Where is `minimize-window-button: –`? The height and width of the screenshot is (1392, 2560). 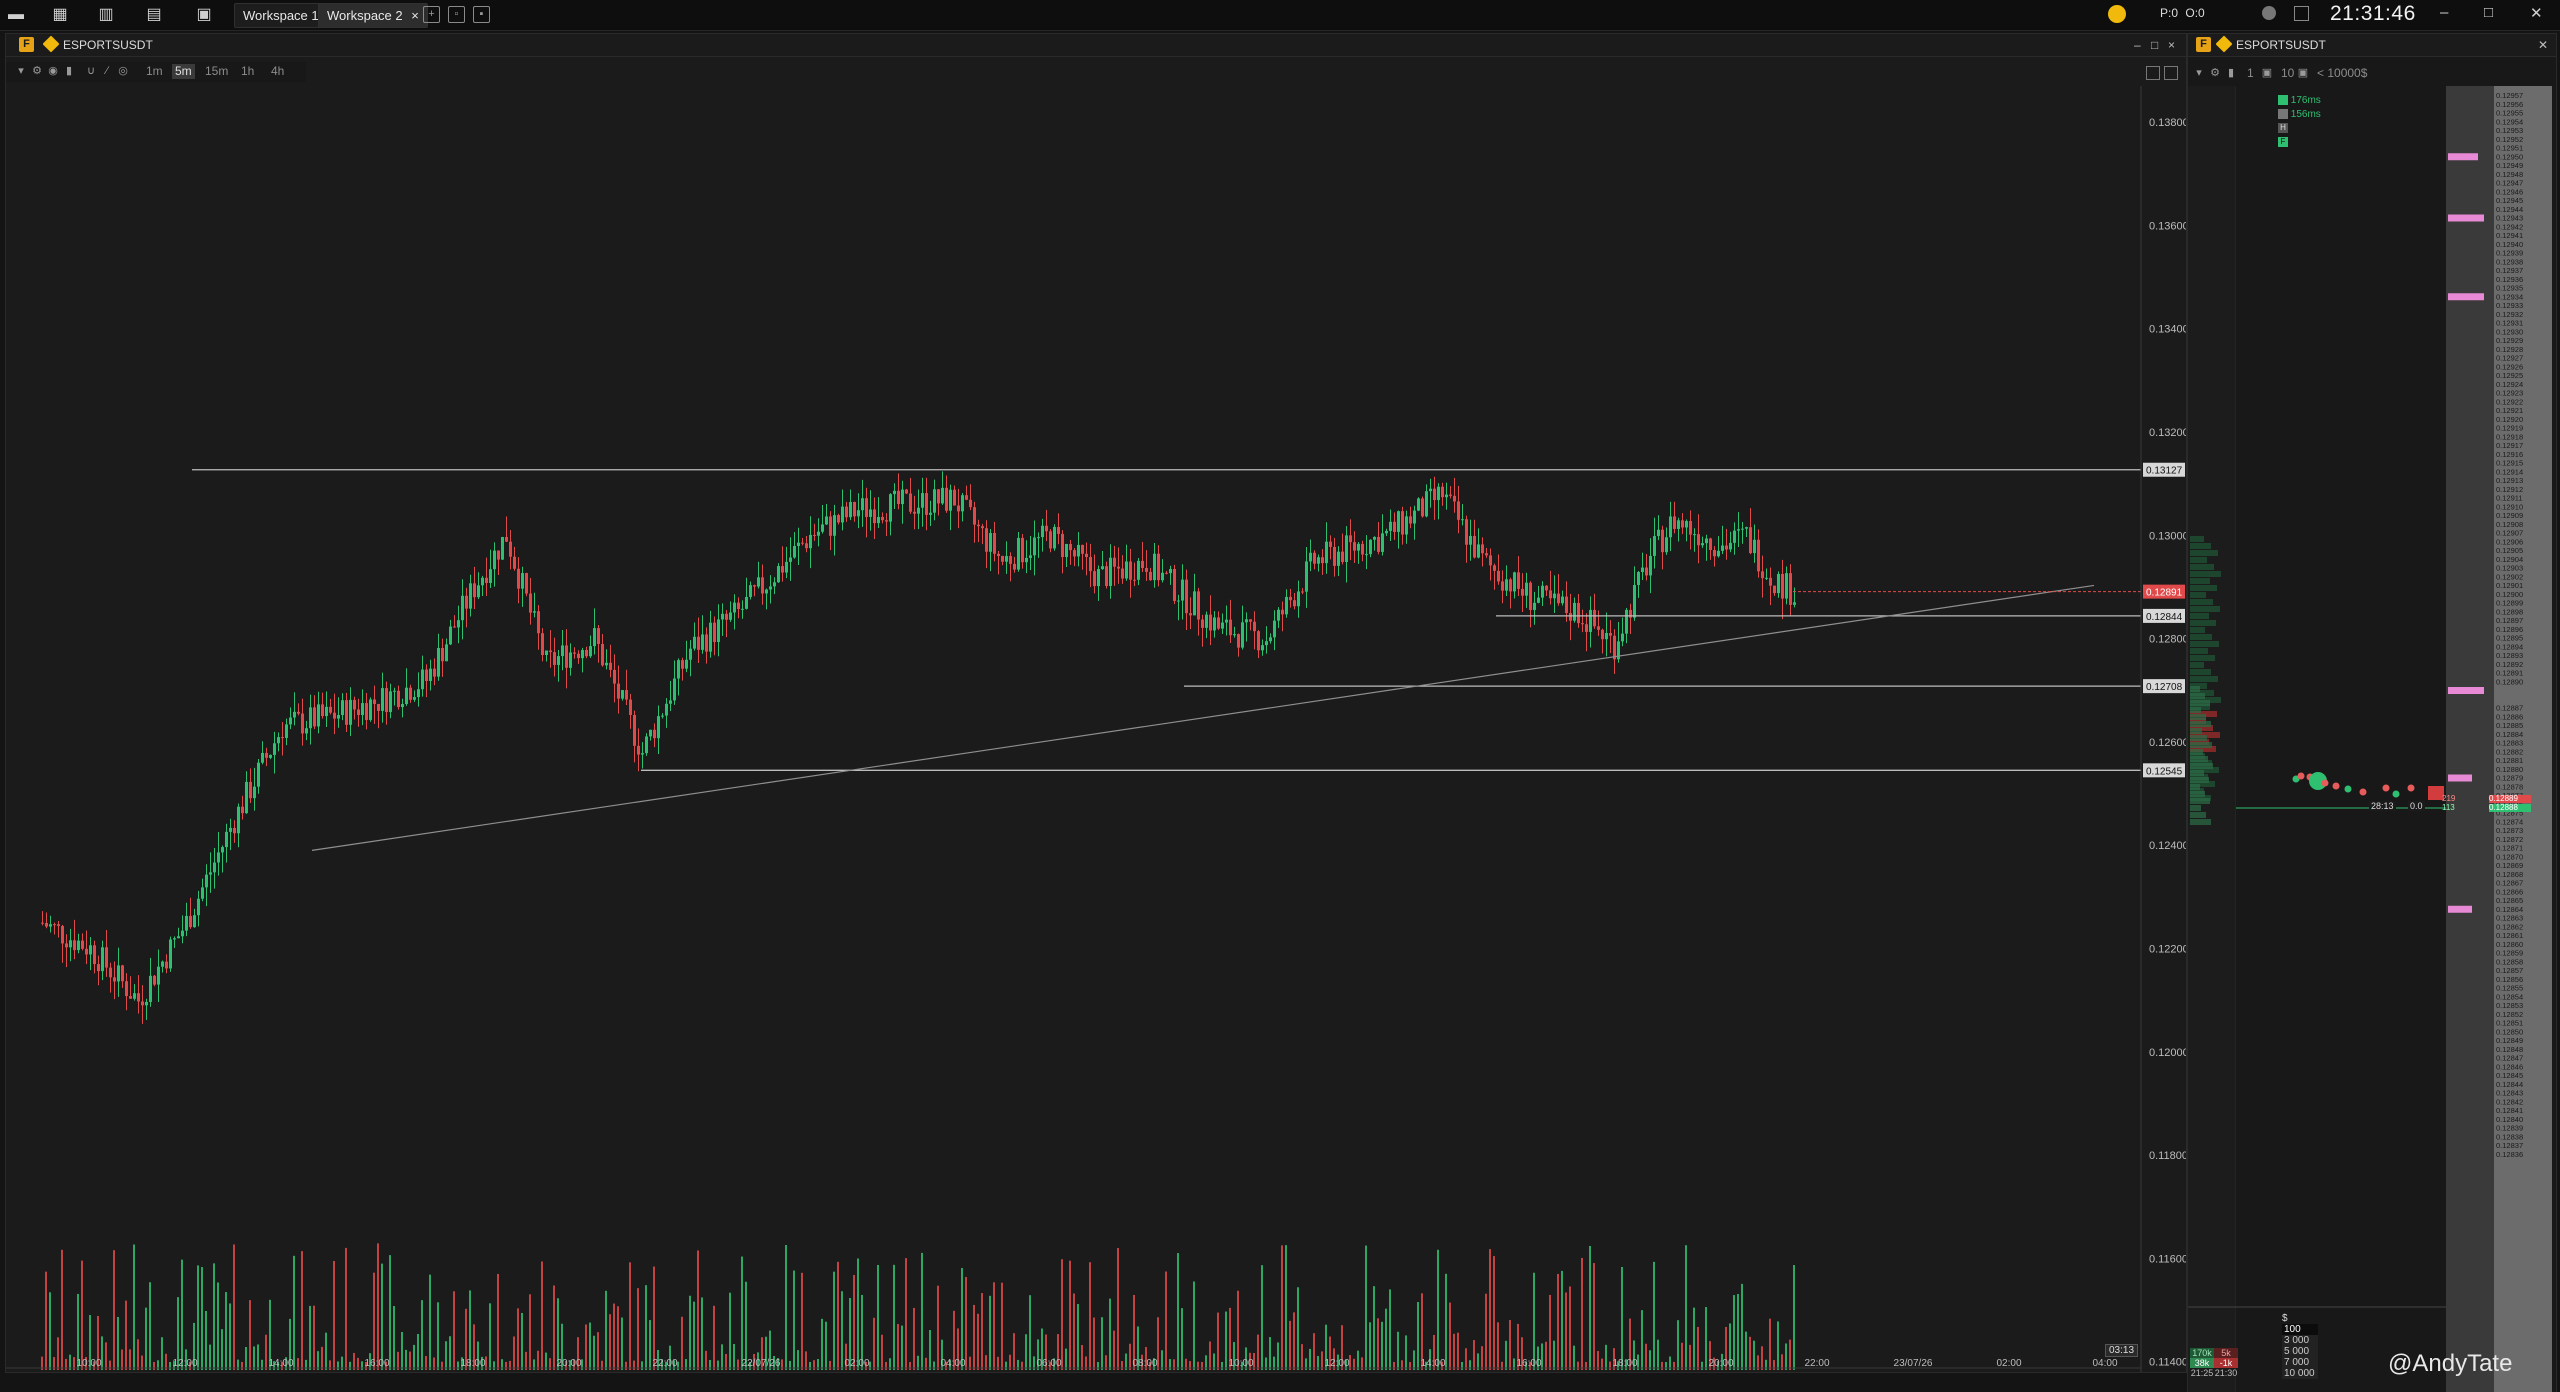 minimize-window-button: – is located at coordinates (2444, 12).